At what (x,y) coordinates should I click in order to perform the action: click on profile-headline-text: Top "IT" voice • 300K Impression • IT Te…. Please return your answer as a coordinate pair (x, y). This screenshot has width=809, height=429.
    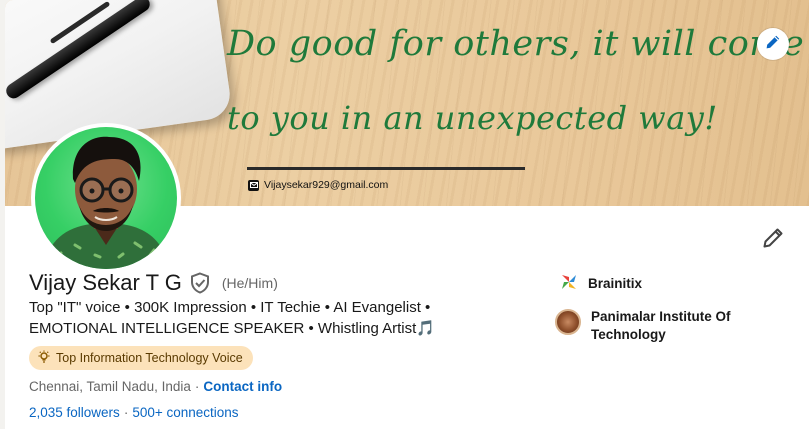
    Looking at the image, I should click on (230, 318).